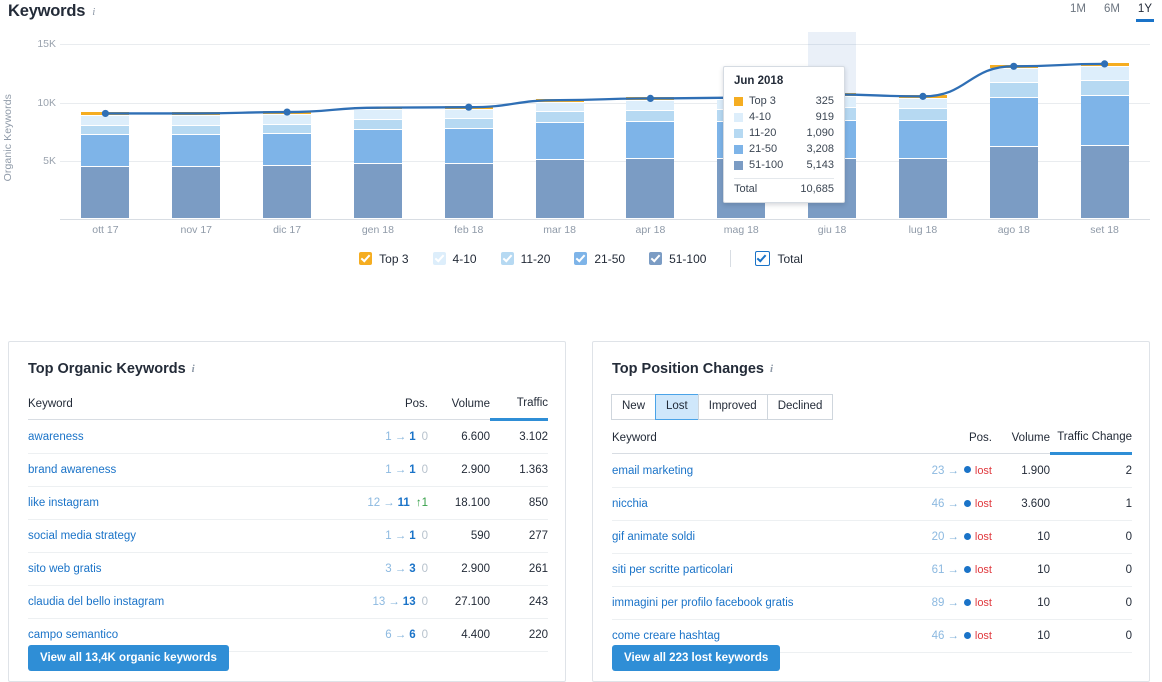 This screenshot has width=1162, height=682. I want to click on tooltip-value: 325, so click(824, 101).